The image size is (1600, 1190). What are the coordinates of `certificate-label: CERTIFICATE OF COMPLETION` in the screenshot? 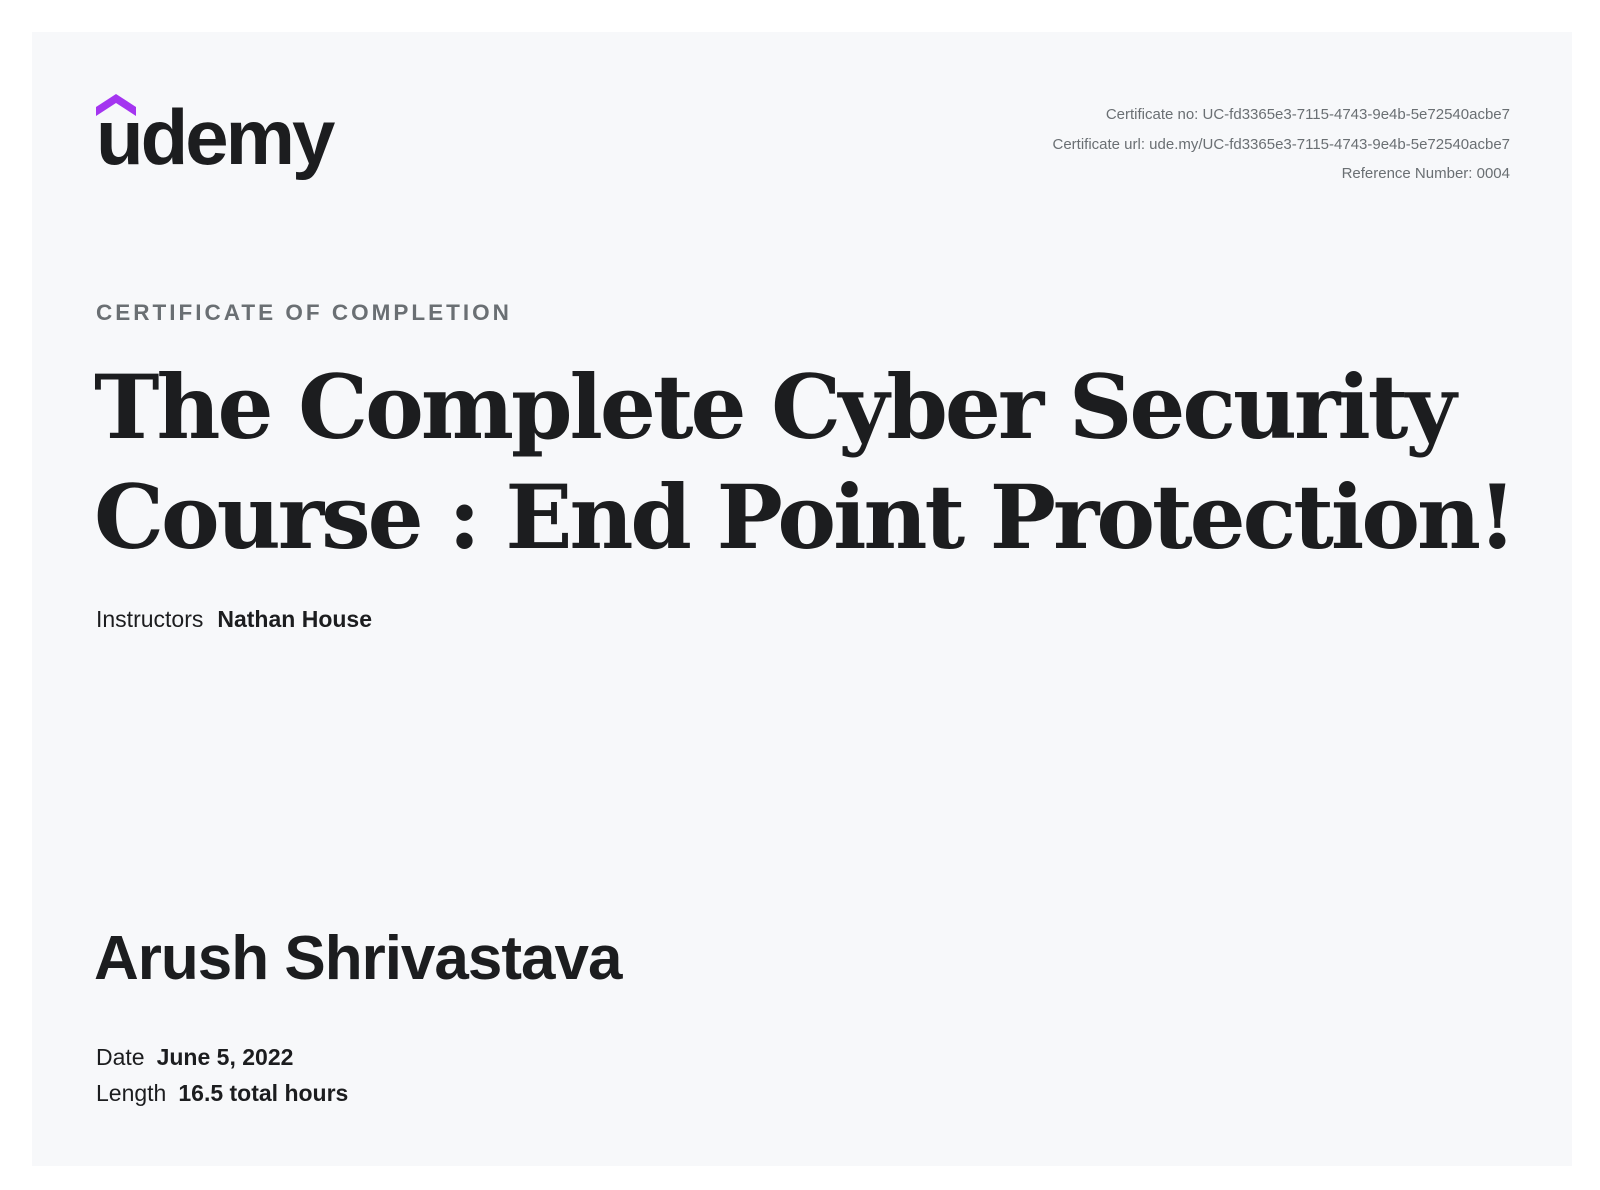 It's located at (304, 312).